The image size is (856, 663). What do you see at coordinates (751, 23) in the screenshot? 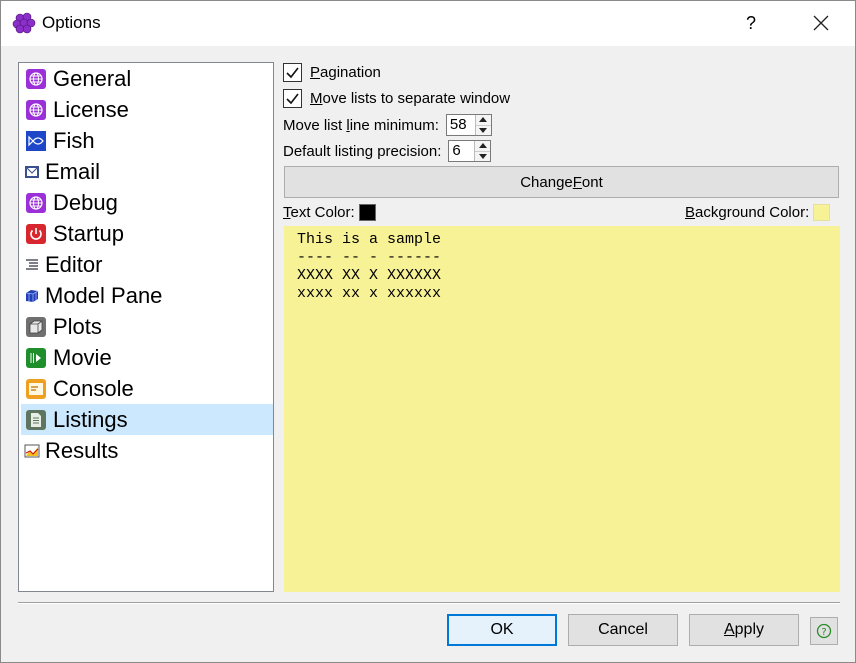
I see `help-button: ?` at bounding box center [751, 23].